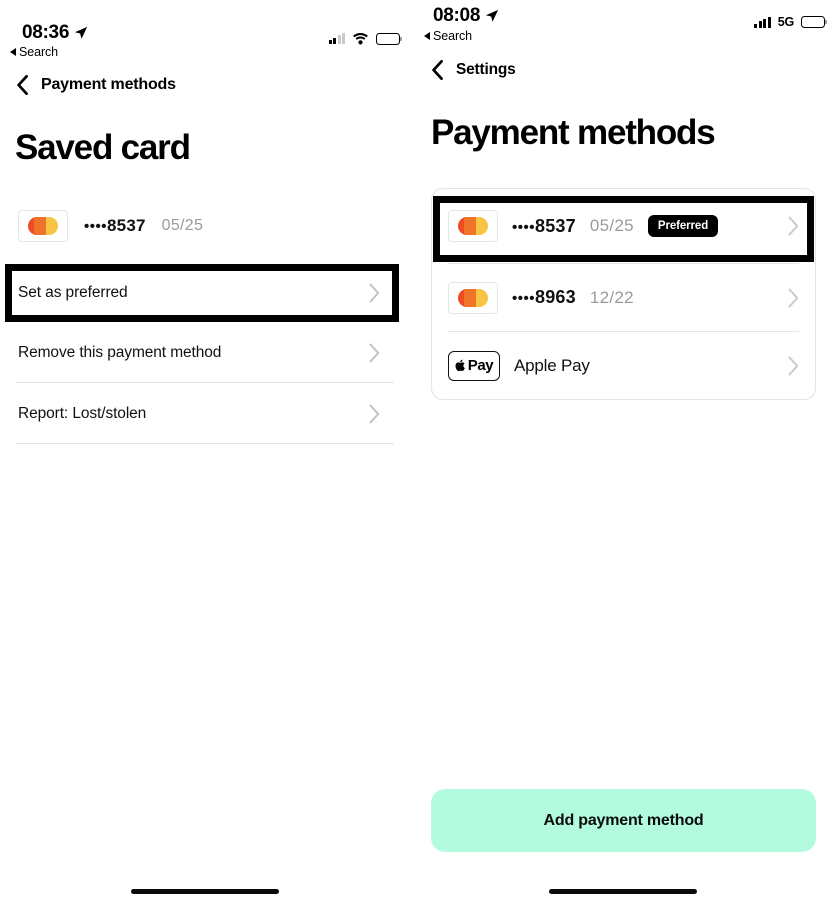 This screenshot has height=910, width=835. I want to click on page-title: Payment methods, so click(573, 132).